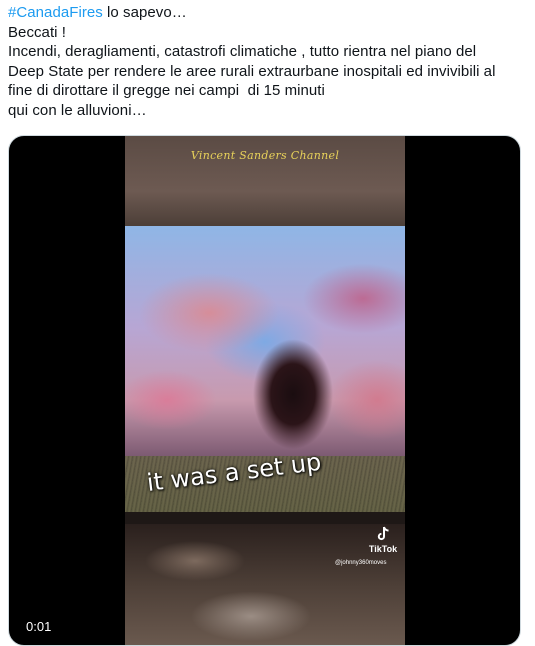 This screenshot has width=535, height=646. What do you see at coordinates (361, 563) in the screenshot?
I see `tiktok-handle: @johnny360moves` at bounding box center [361, 563].